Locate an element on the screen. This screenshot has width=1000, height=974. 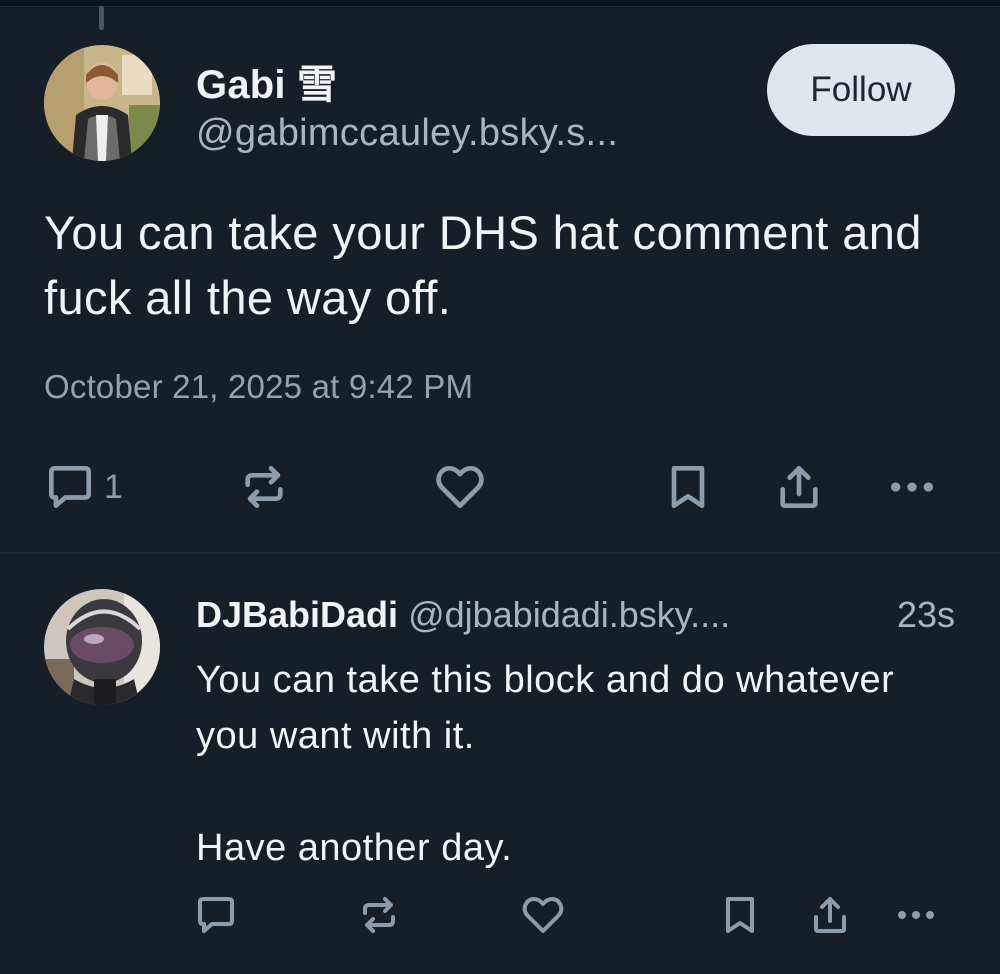
avatar-gabi is located at coordinates (102, 103).